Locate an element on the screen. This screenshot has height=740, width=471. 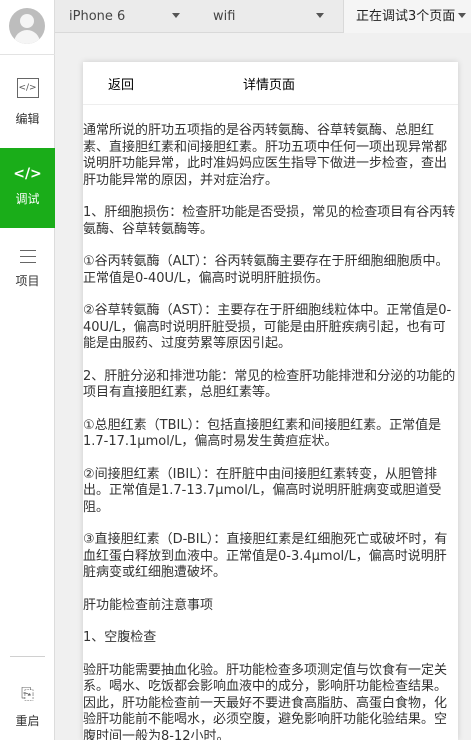
menu-icon is located at coordinates (27, 259).